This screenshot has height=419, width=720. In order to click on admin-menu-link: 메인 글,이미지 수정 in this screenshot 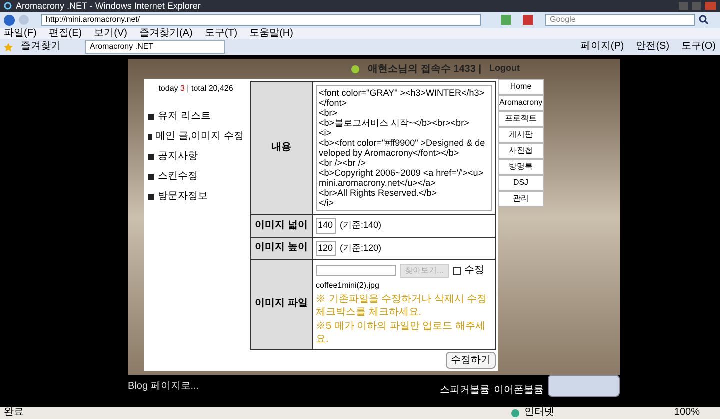, I will do `click(200, 136)`.